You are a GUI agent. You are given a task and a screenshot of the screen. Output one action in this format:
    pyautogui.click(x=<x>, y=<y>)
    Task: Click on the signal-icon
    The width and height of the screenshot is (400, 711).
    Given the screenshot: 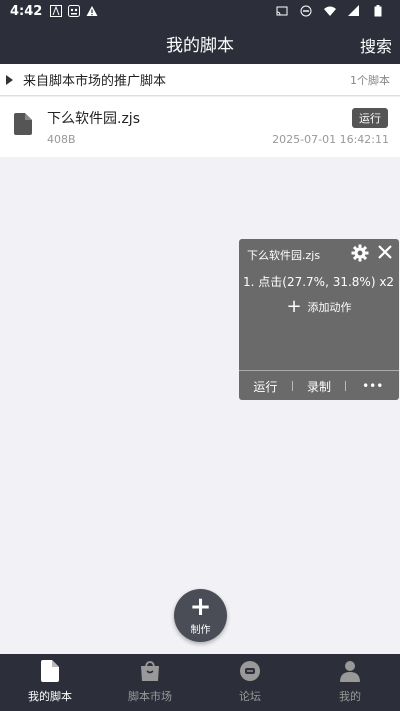 What is the action you would take?
    pyautogui.click(x=353, y=10)
    